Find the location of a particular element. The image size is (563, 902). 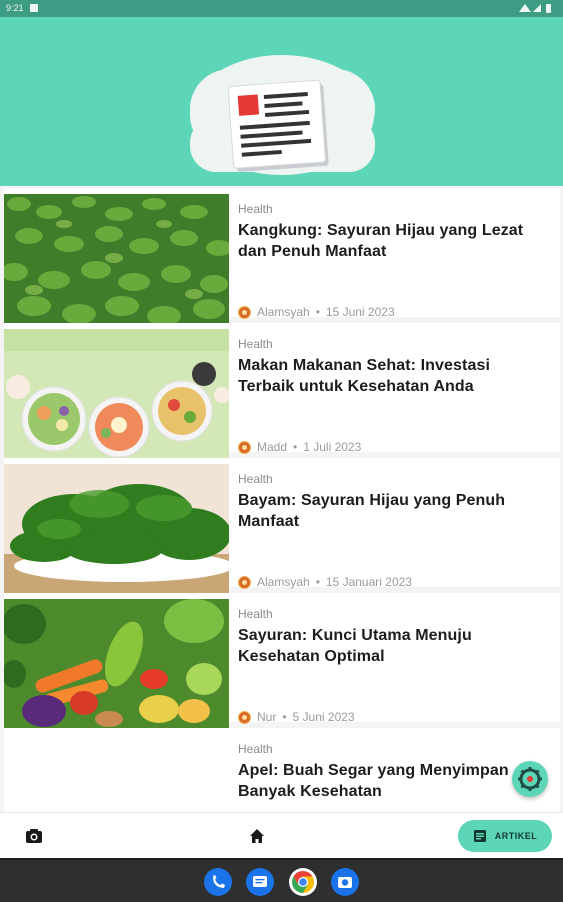

messages-app-button is located at coordinates (260, 882).